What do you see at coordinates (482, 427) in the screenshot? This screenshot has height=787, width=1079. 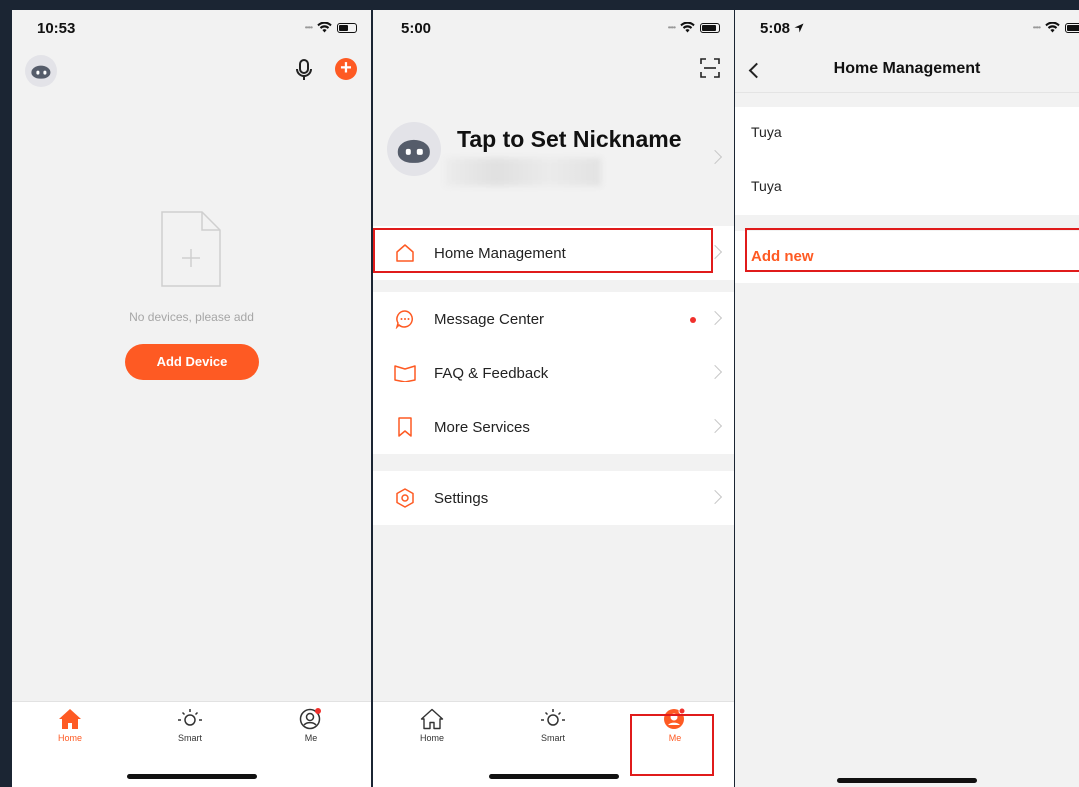 I see `menu-item-label: More Services` at bounding box center [482, 427].